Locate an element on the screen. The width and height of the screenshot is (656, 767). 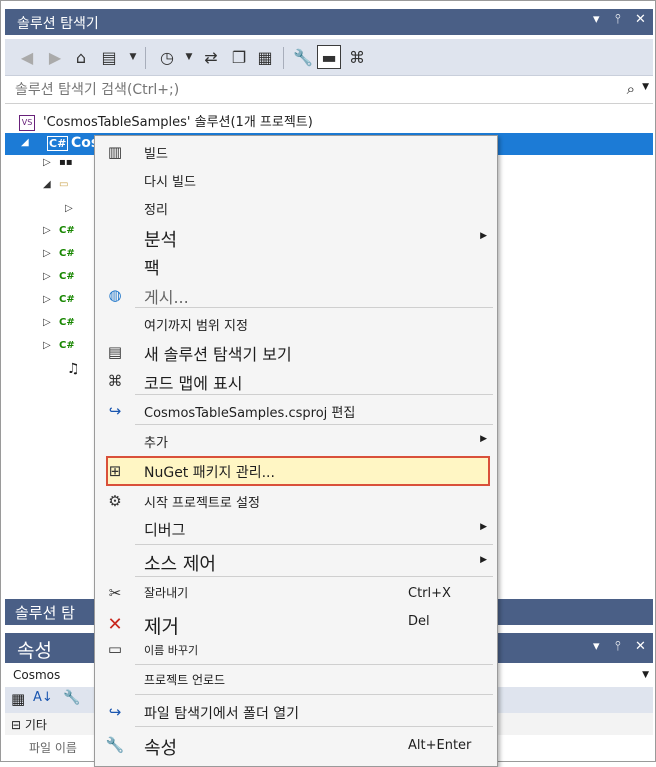
solution-explorer-titlebar: 솔루션 탐색기 ▾ ⫯ ✕ is located at coordinates (329, 22).